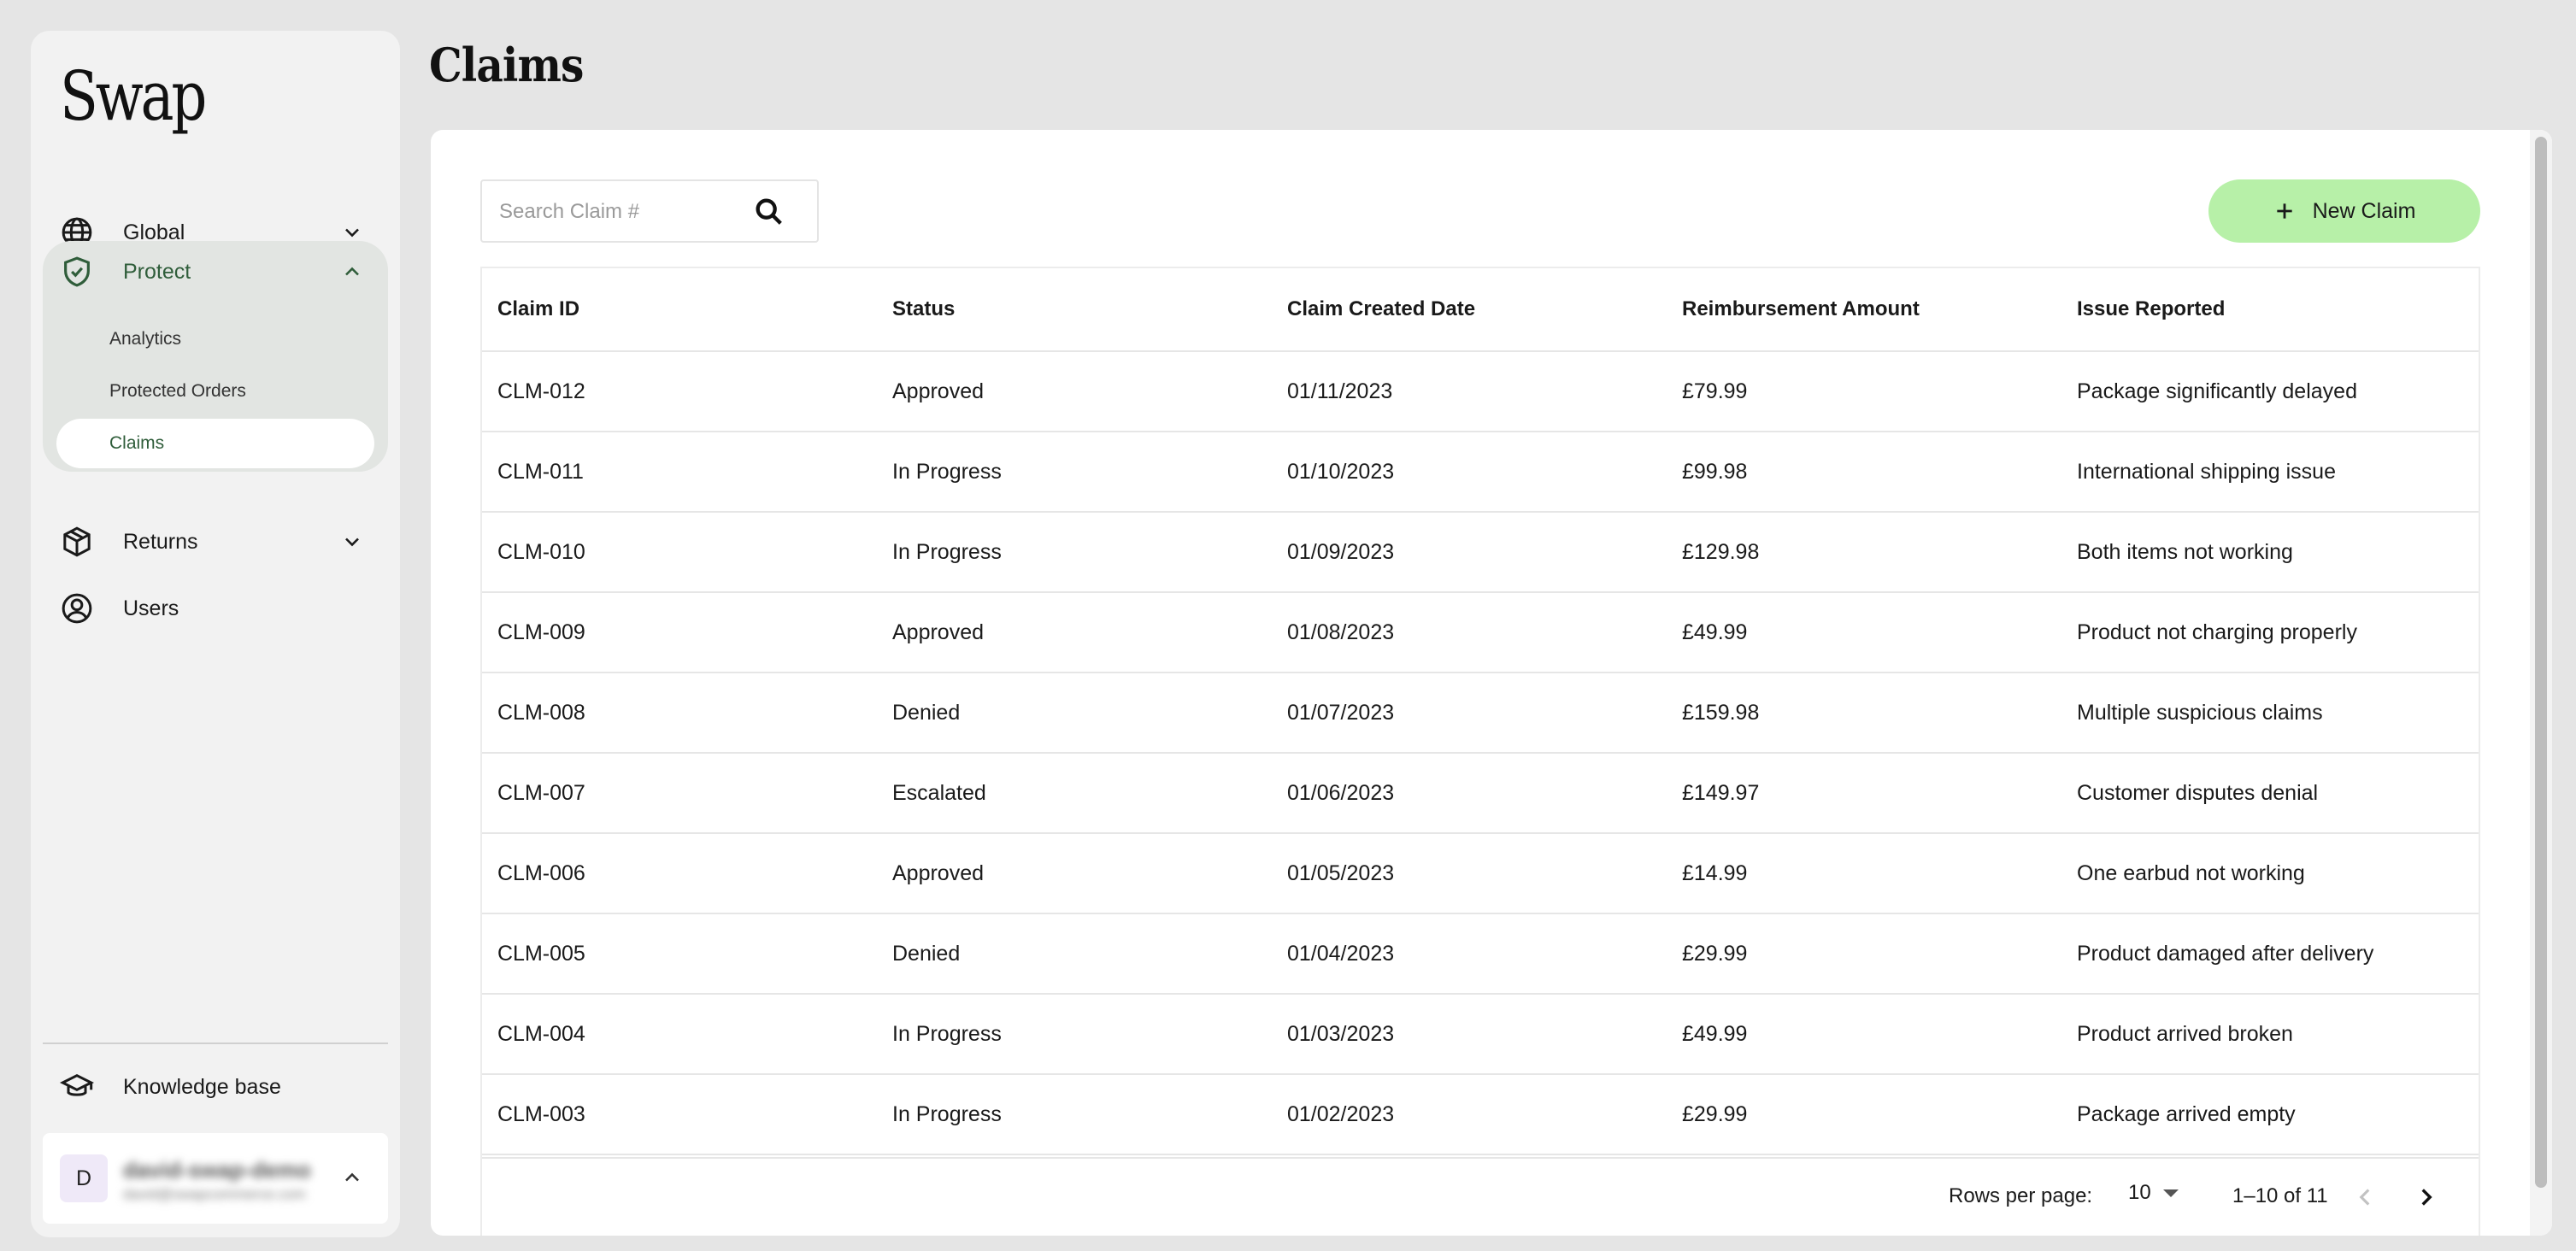 Image resolution: width=2576 pixels, height=1251 pixels. What do you see at coordinates (1341, 551) in the screenshot?
I see `cell-created-date: 01/09/2023` at bounding box center [1341, 551].